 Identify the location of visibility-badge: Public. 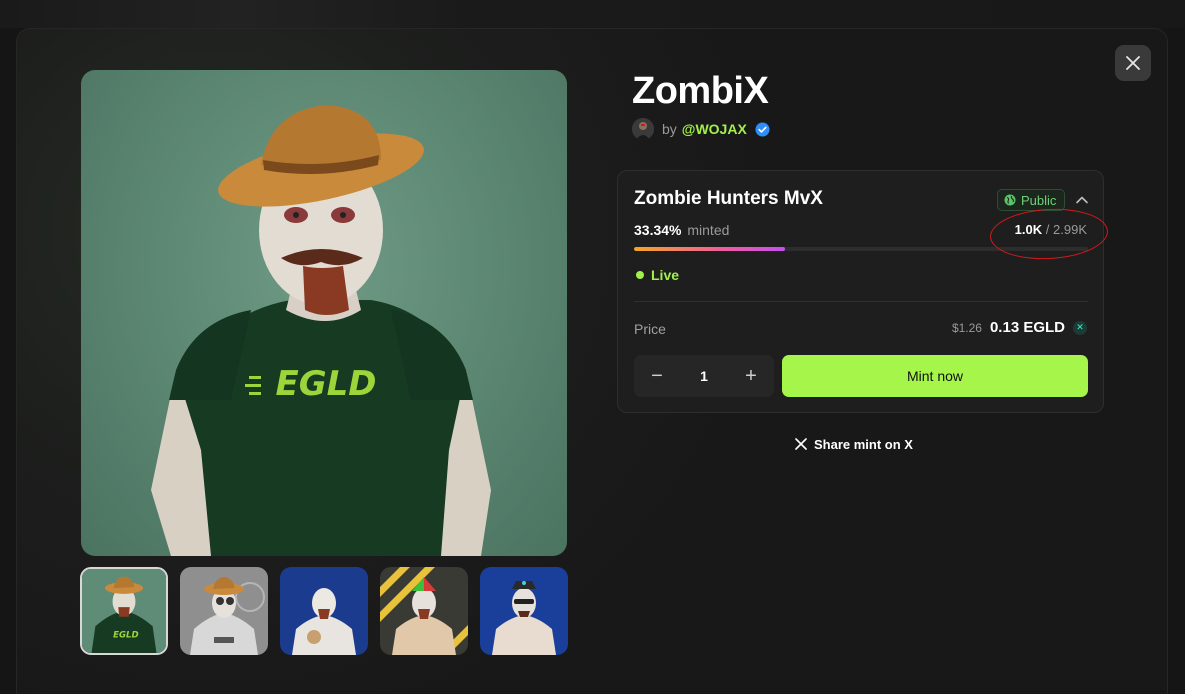
(1031, 200).